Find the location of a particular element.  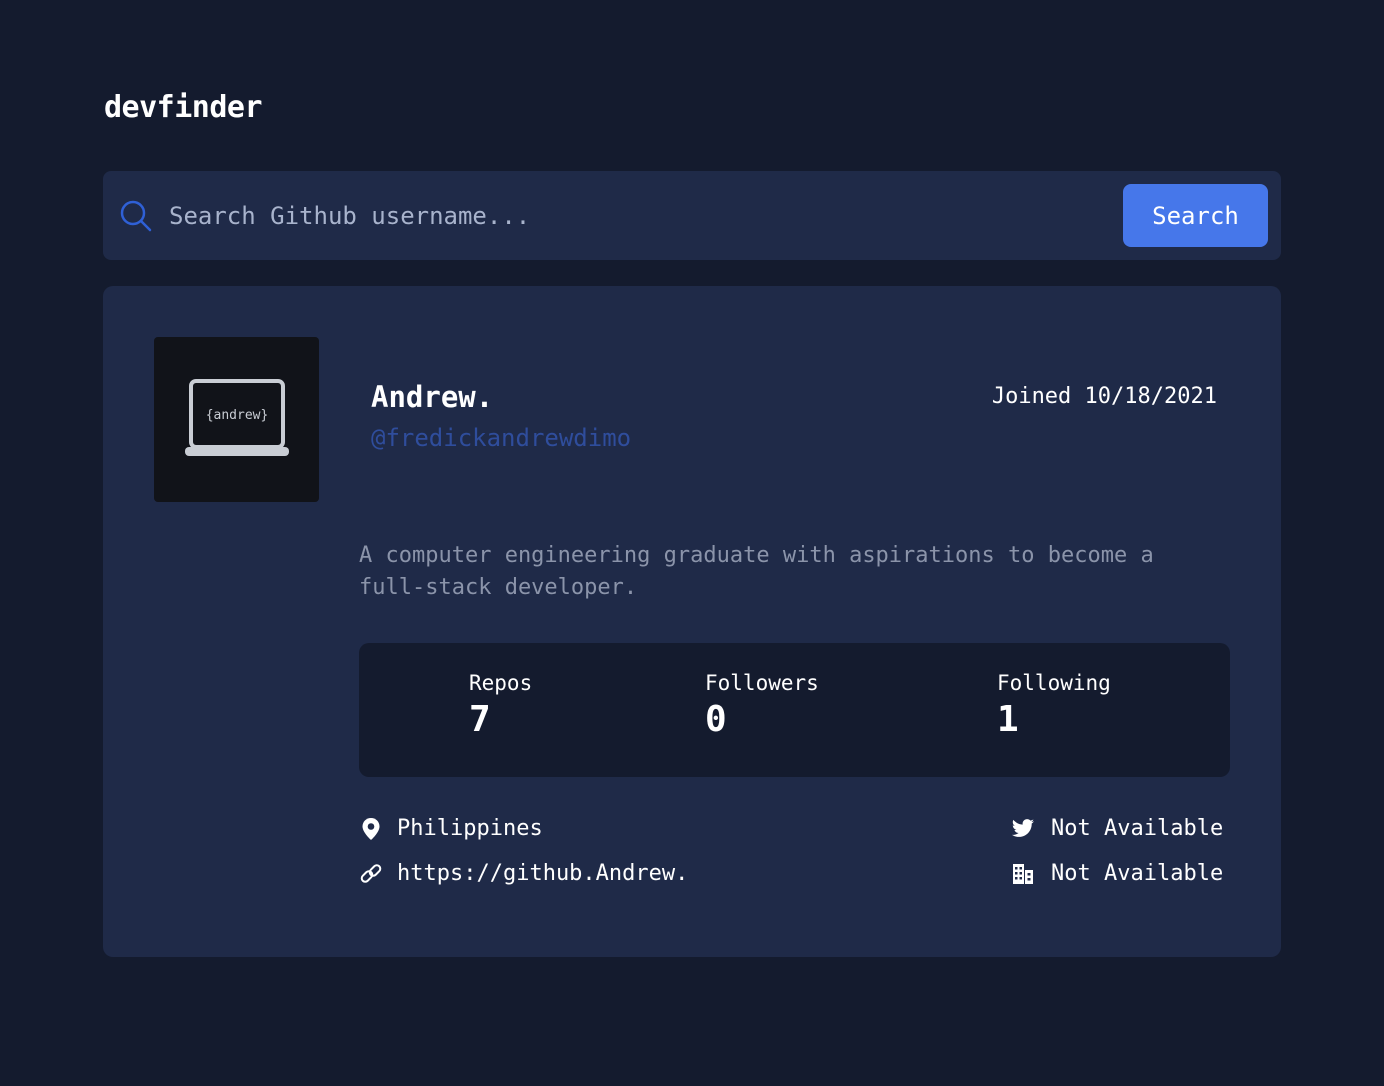

stat-following-label: Following is located at coordinates (1054, 683).